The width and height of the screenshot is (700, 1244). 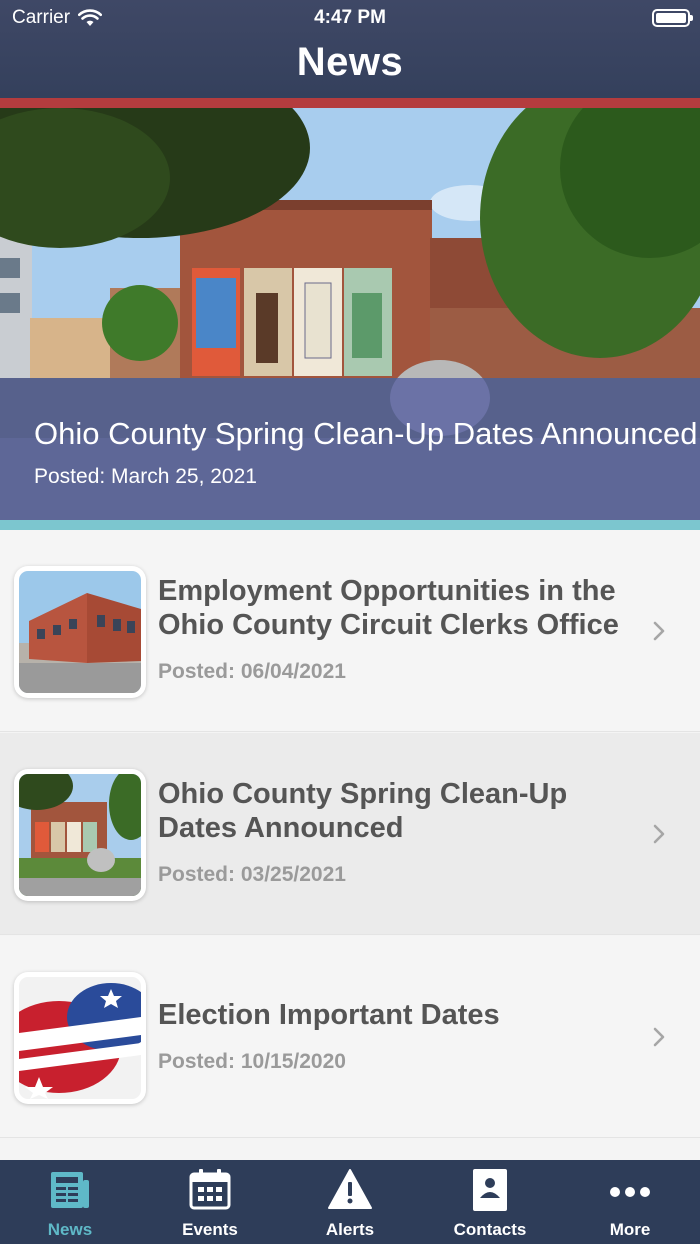 I want to click on vote-buttons-photo-icon, so click(x=80, y=1038).